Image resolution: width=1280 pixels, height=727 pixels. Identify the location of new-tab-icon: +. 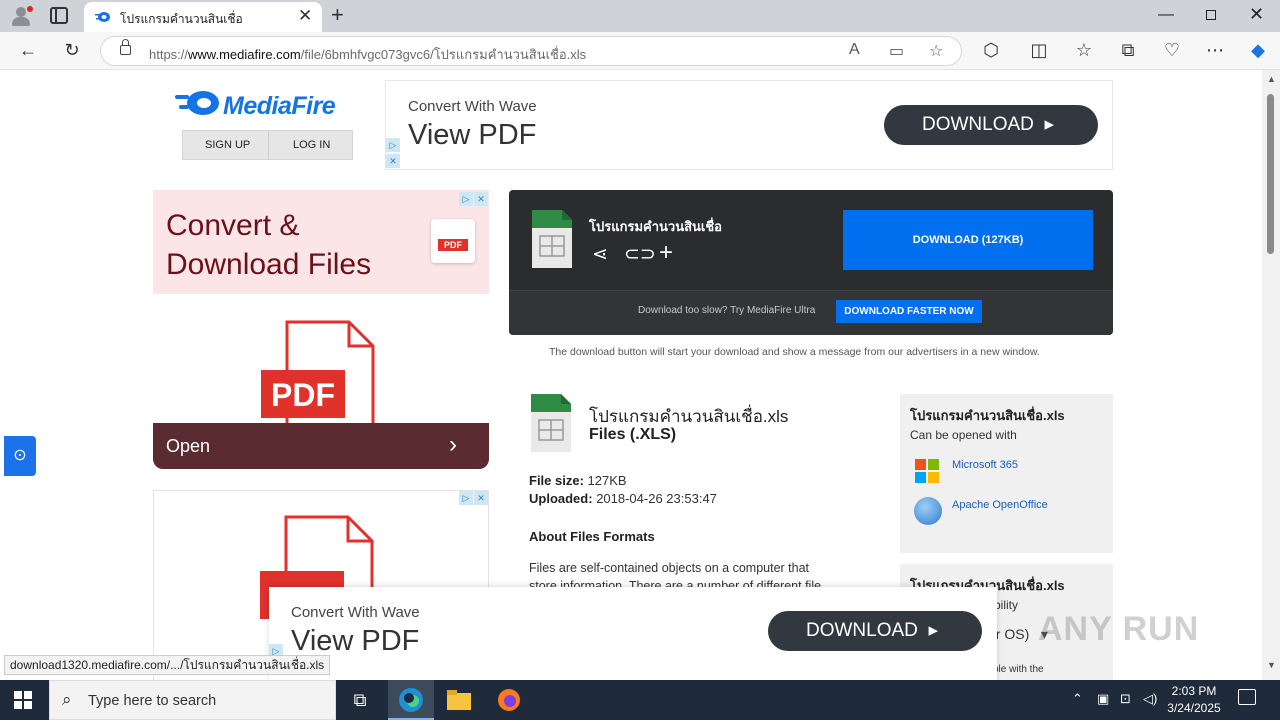
(337, 15).